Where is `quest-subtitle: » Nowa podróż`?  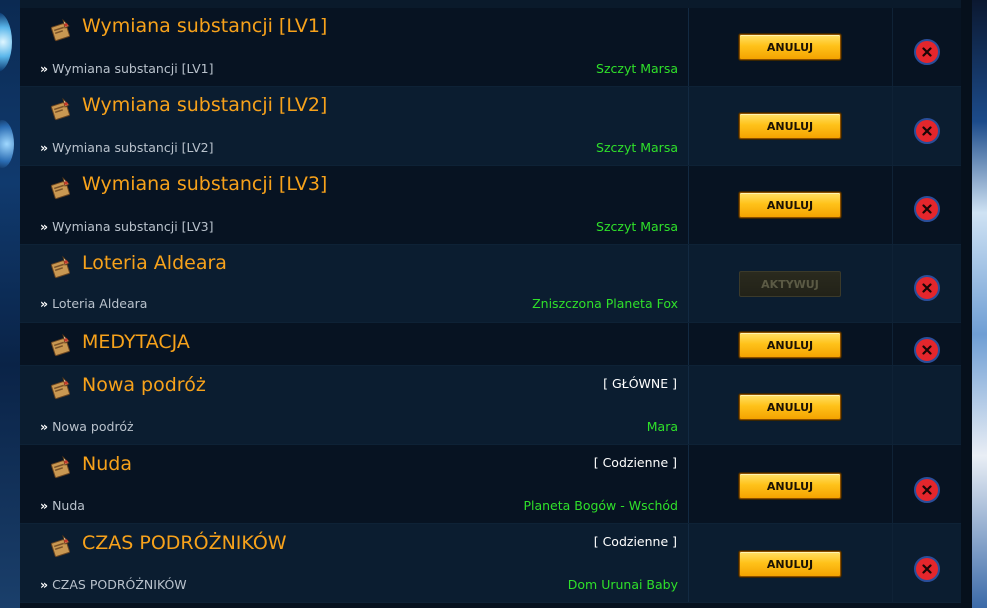
quest-subtitle: » Nowa podróż is located at coordinates (87, 426).